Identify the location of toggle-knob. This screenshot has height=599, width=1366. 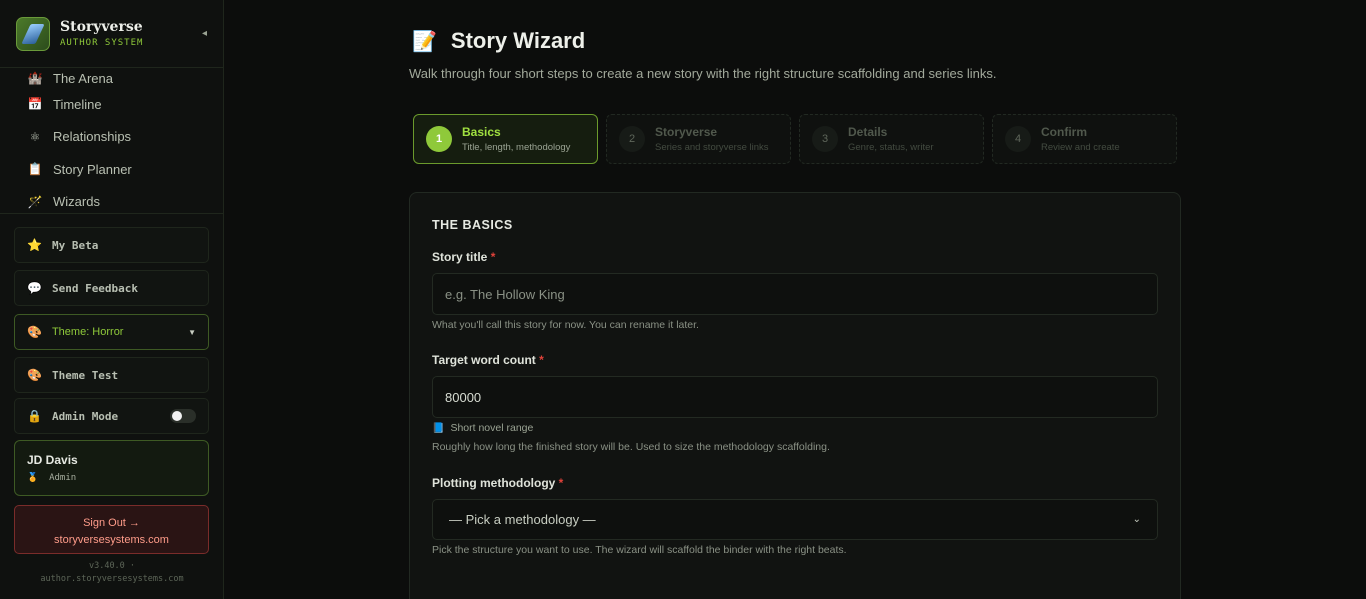
(177, 416).